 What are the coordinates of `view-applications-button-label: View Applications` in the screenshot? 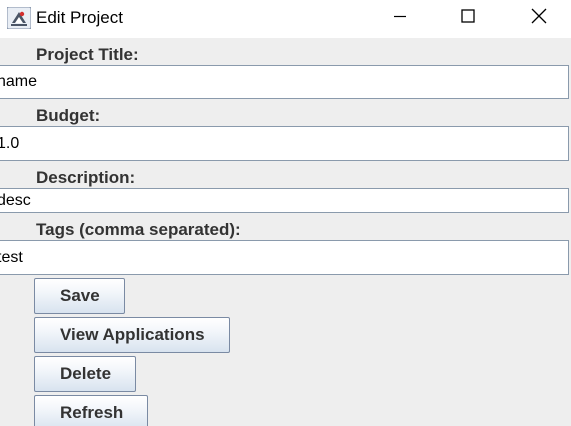 It's located at (132, 334).